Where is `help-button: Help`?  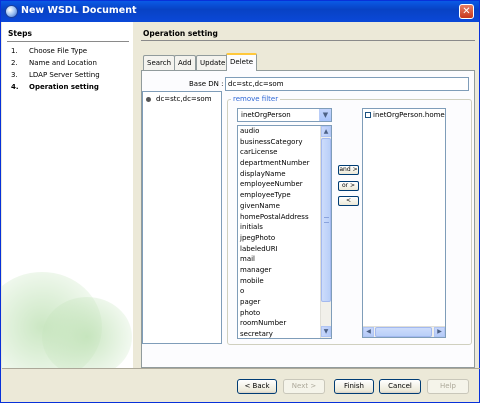 help-button: Help is located at coordinates (448, 386).